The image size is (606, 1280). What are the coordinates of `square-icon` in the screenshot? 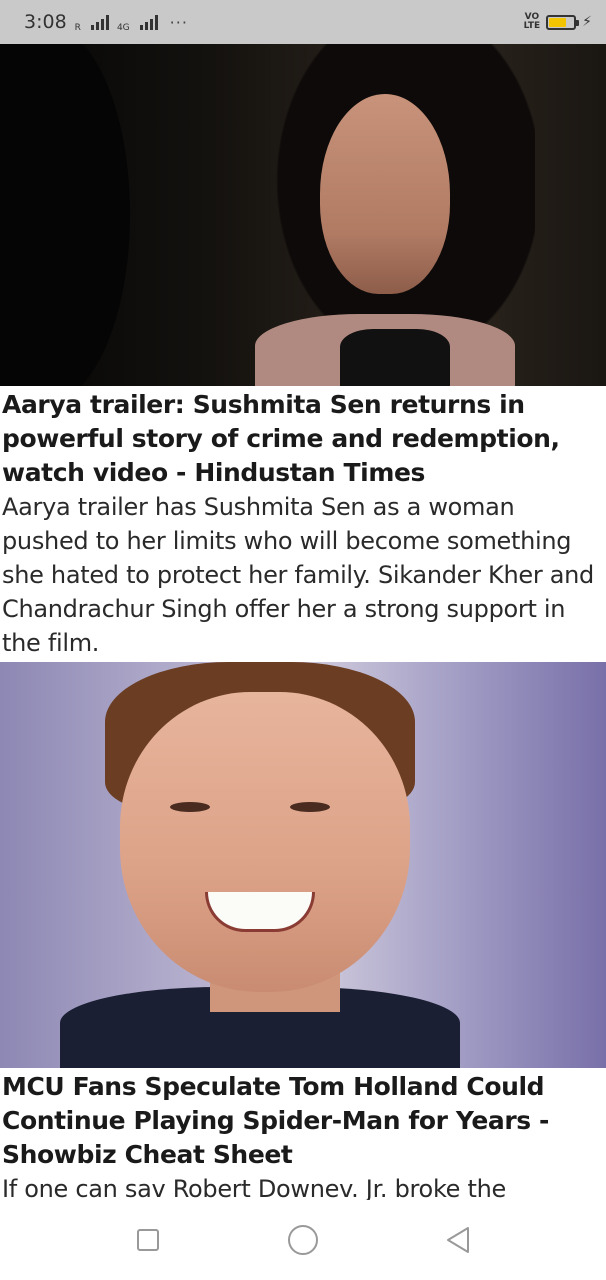 It's located at (148, 1240).